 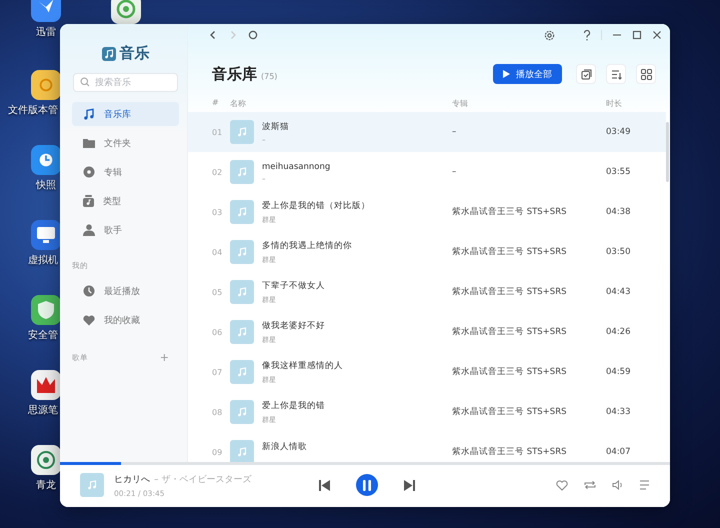 I want to click on help-icon, so click(x=587, y=35).